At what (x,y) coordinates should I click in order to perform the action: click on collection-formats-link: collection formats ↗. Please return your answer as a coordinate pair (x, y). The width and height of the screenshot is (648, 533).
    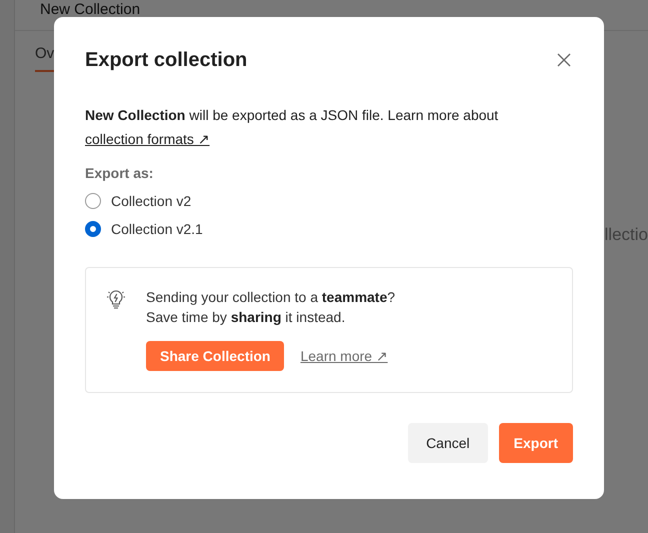
    Looking at the image, I should click on (147, 139).